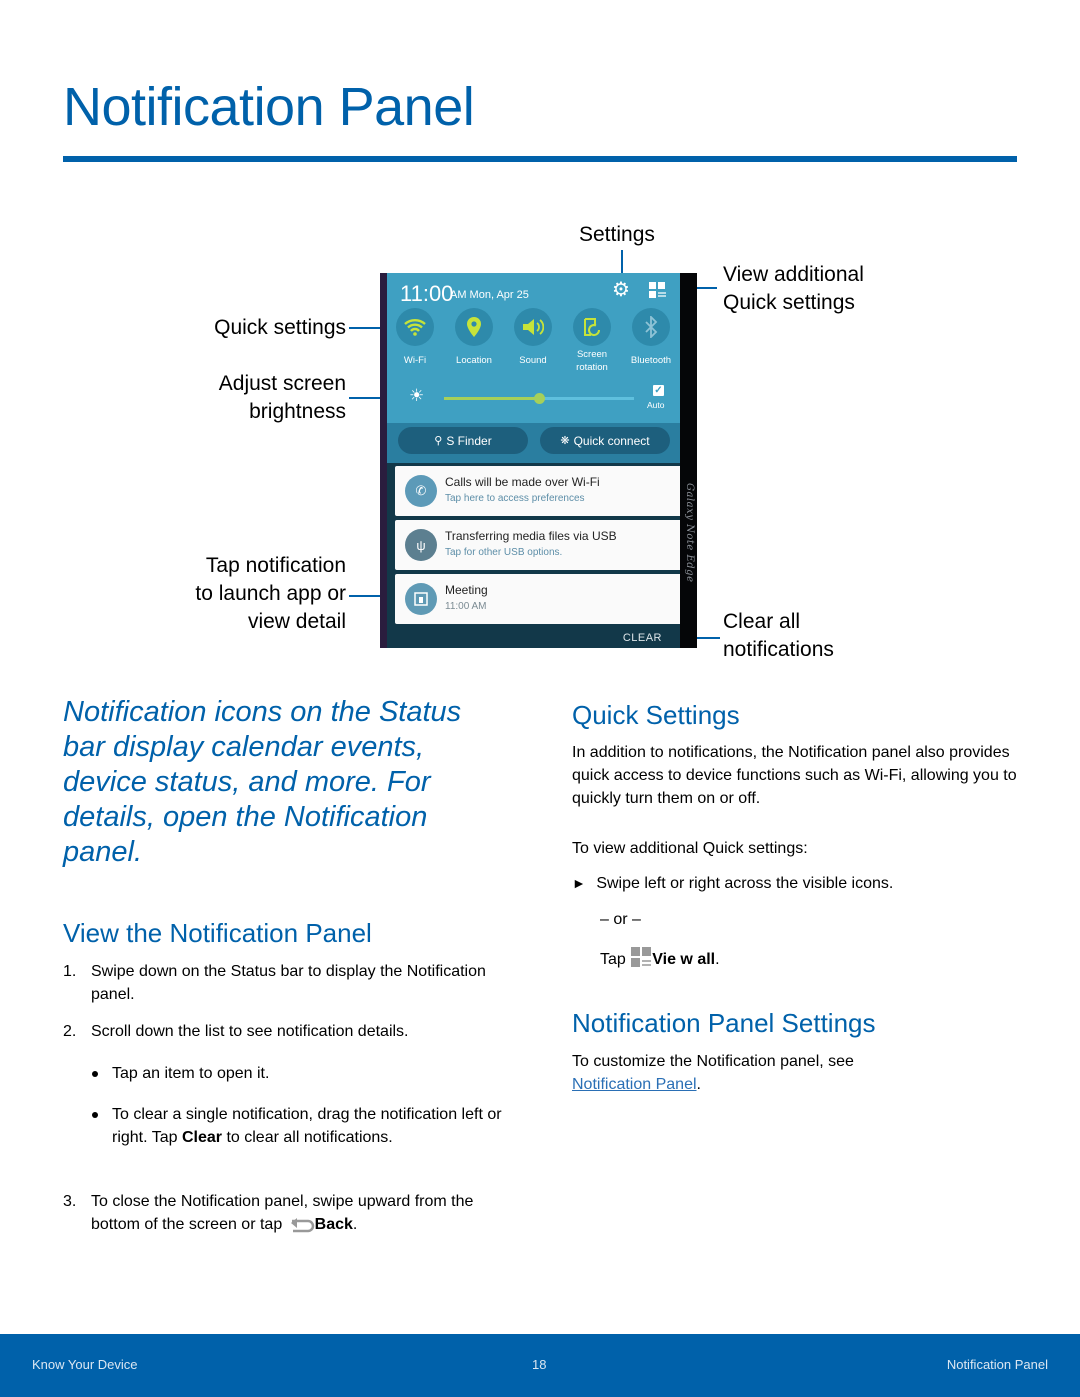 The height and width of the screenshot is (1397, 1080). I want to click on step-number: 2., so click(70, 1031).